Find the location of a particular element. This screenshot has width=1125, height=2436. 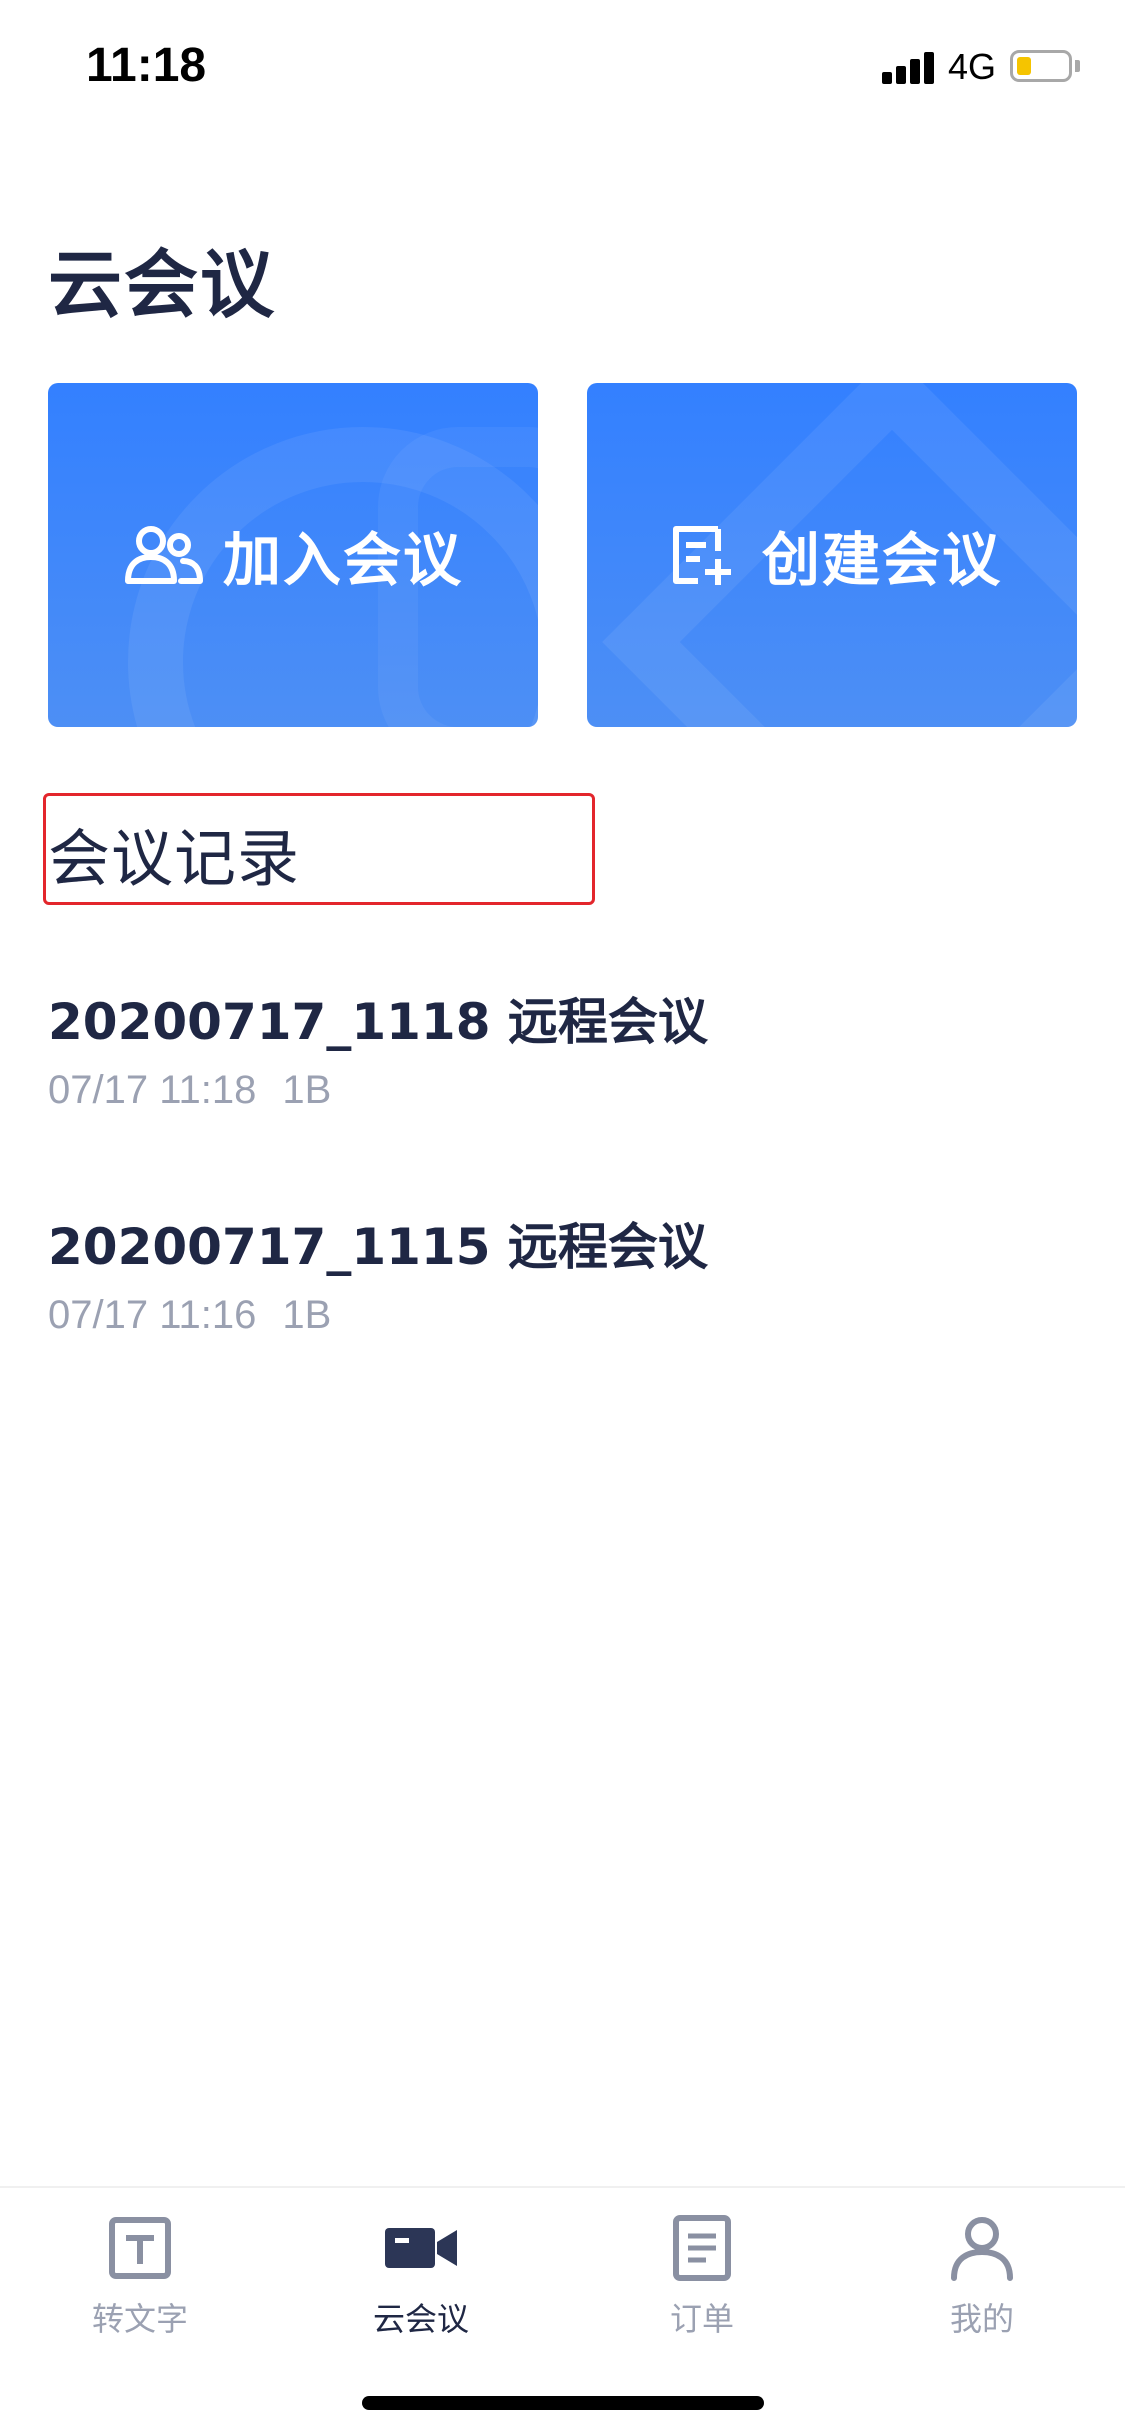

edit-add-icon is located at coordinates (703, 555).